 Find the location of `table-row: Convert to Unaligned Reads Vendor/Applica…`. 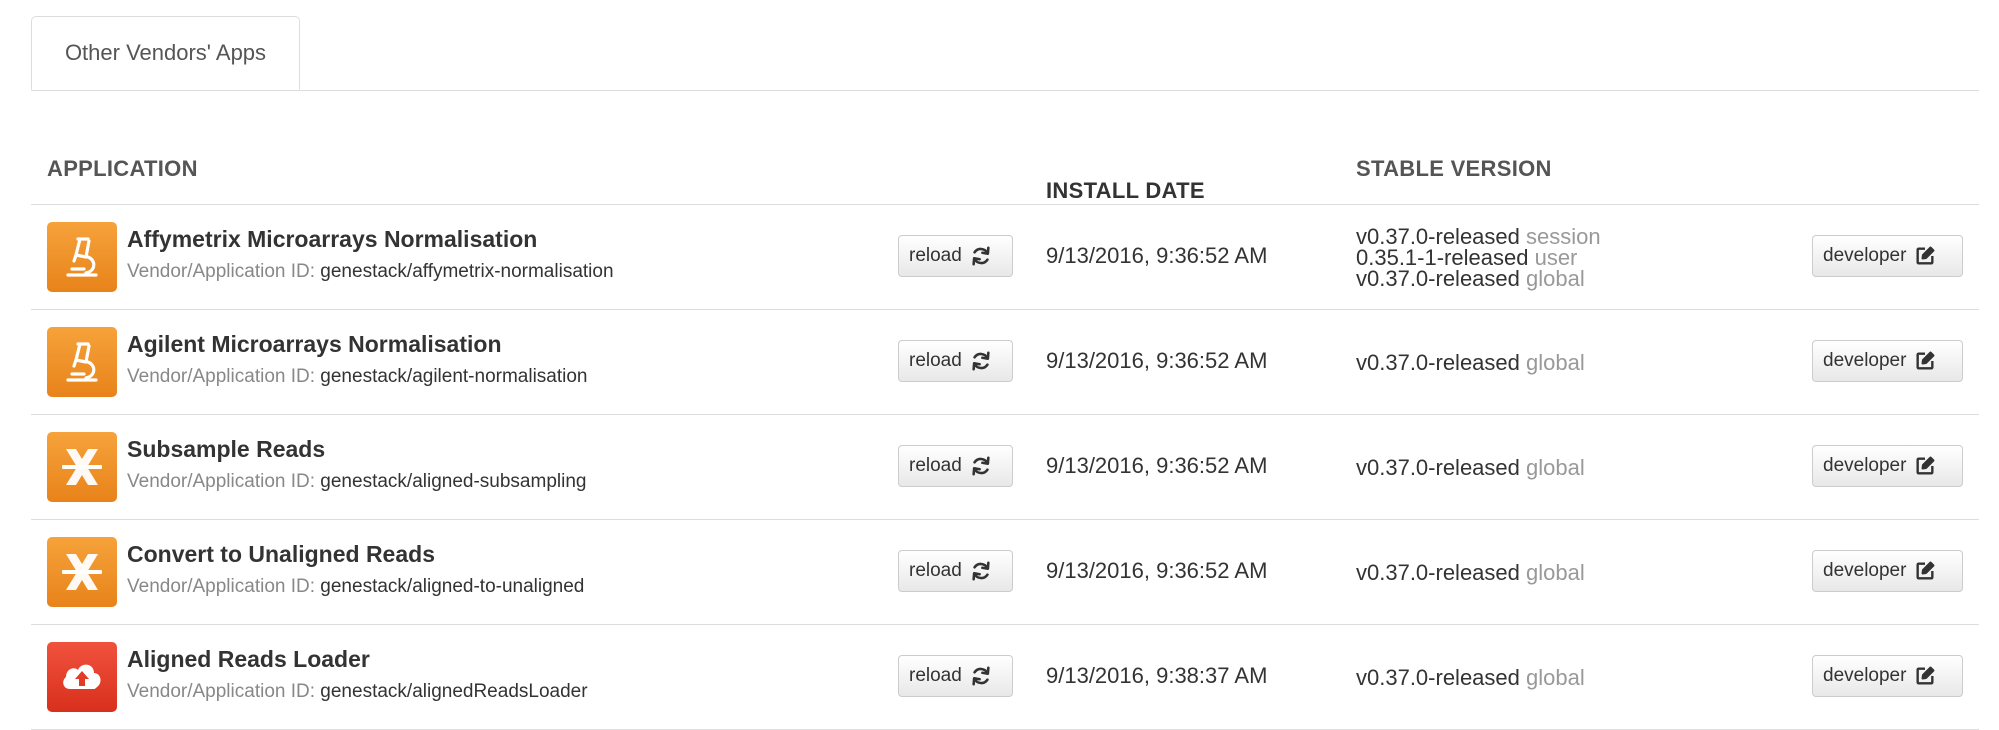

table-row: Convert to Unaligned Reads Vendor/Applica… is located at coordinates (1005, 572).